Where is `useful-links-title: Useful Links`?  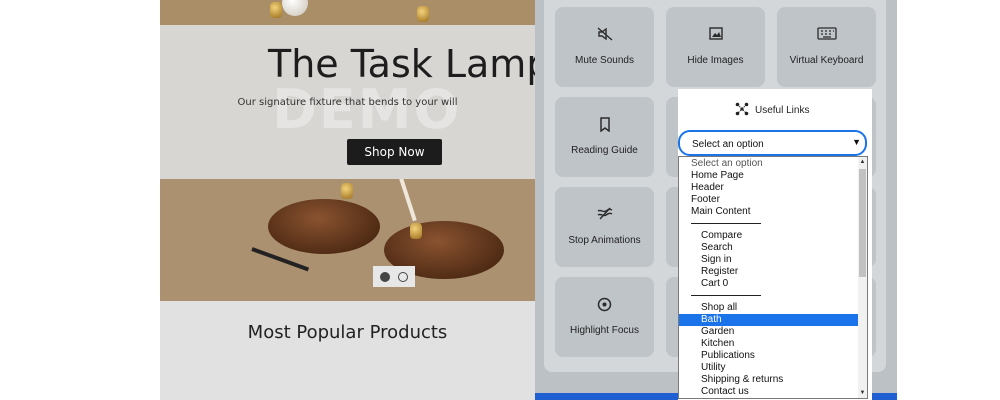
useful-links-title: Useful Links is located at coordinates (782, 110).